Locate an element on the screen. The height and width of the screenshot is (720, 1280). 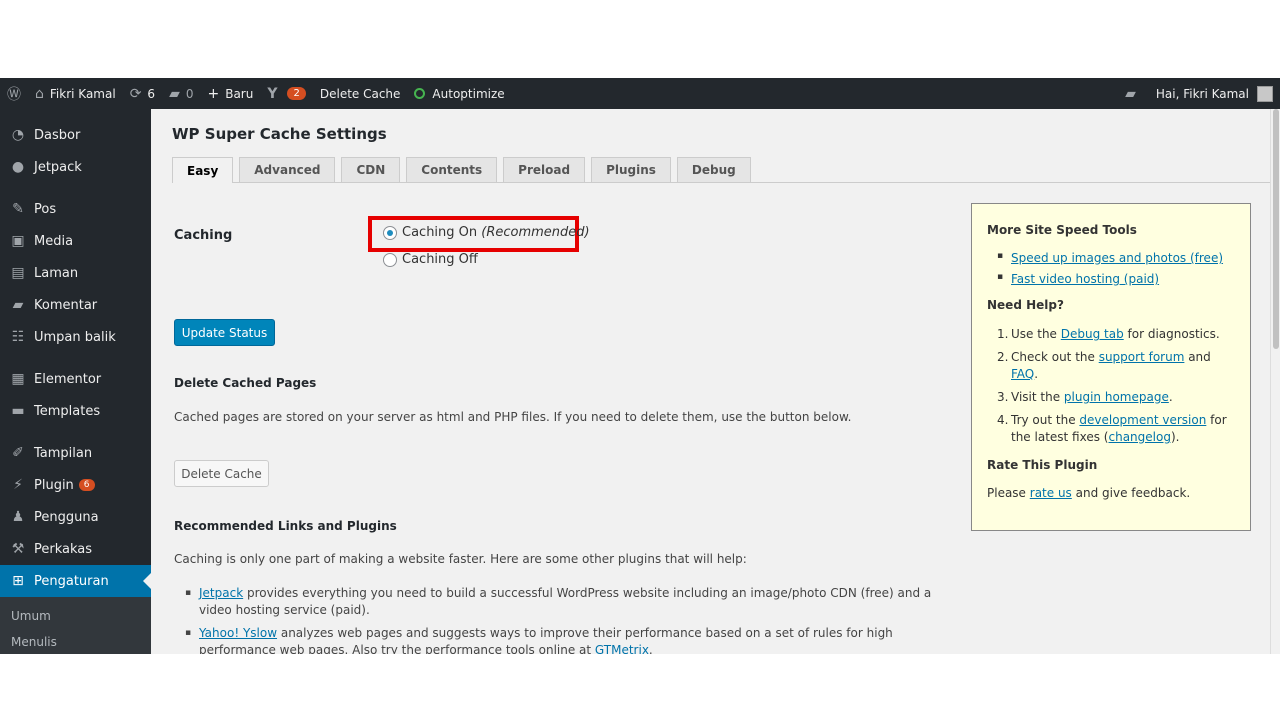
tab-plugins: Plugins is located at coordinates (631, 169).